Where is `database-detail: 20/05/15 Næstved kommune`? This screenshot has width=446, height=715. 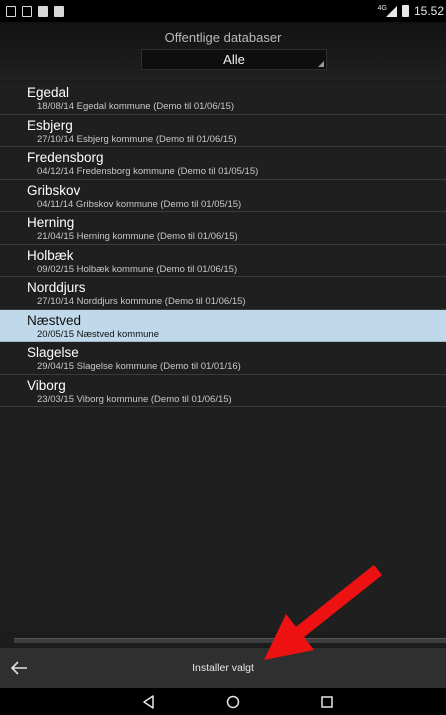
database-detail: 20/05/15 Næstved kommune is located at coordinates (98, 334).